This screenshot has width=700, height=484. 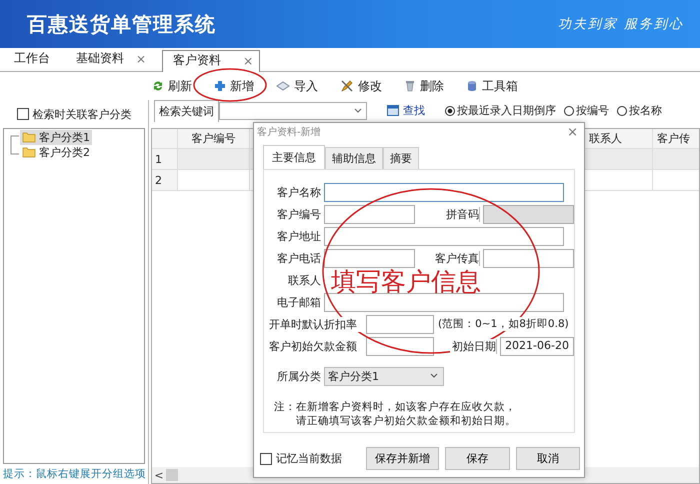 What do you see at coordinates (537, 346) in the screenshot?
I see `input-field: 2021-06-20` at bounding box center [537, 346].